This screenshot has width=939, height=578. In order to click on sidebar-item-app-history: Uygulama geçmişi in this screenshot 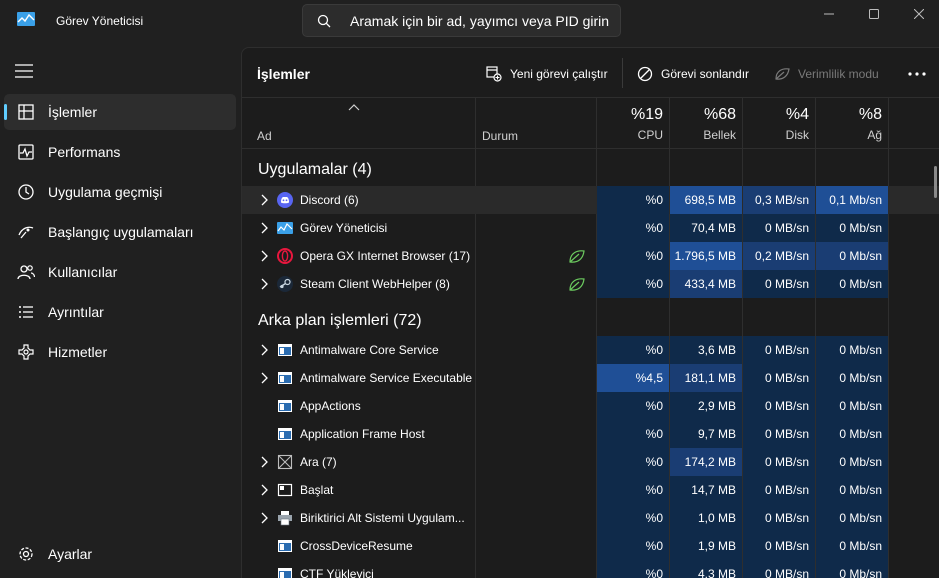, I will do `click(120, 192)`.